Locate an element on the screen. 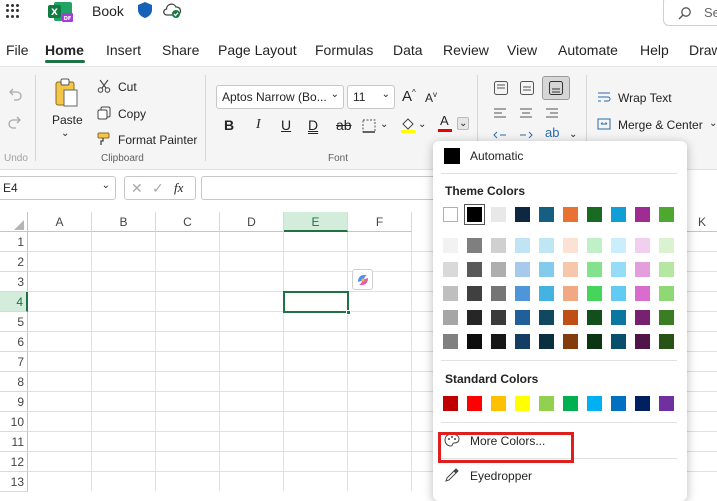 The width and height of the screenshot is (717, 501). strikethrough-icon: ab is located at coordinates (344, 125).